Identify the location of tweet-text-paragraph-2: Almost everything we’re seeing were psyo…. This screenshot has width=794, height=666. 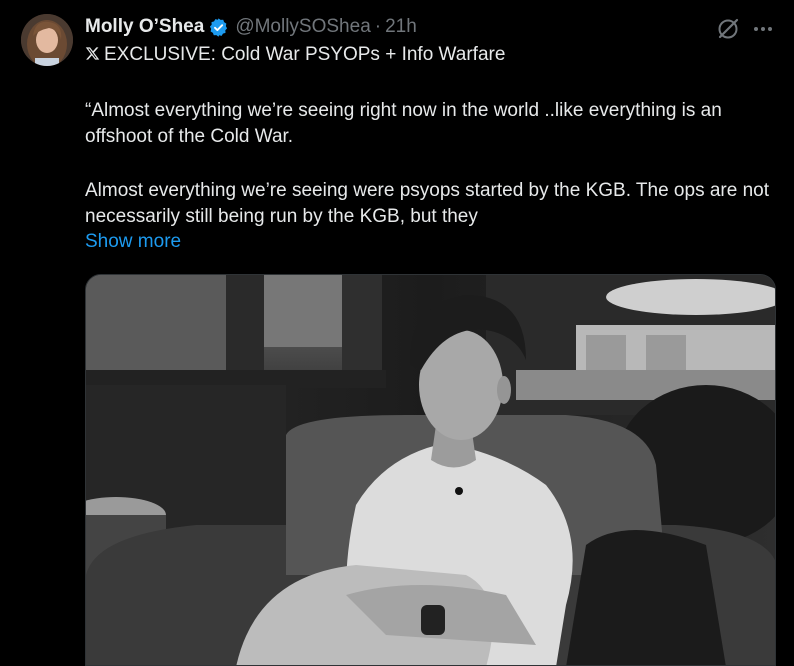
(427, 203).